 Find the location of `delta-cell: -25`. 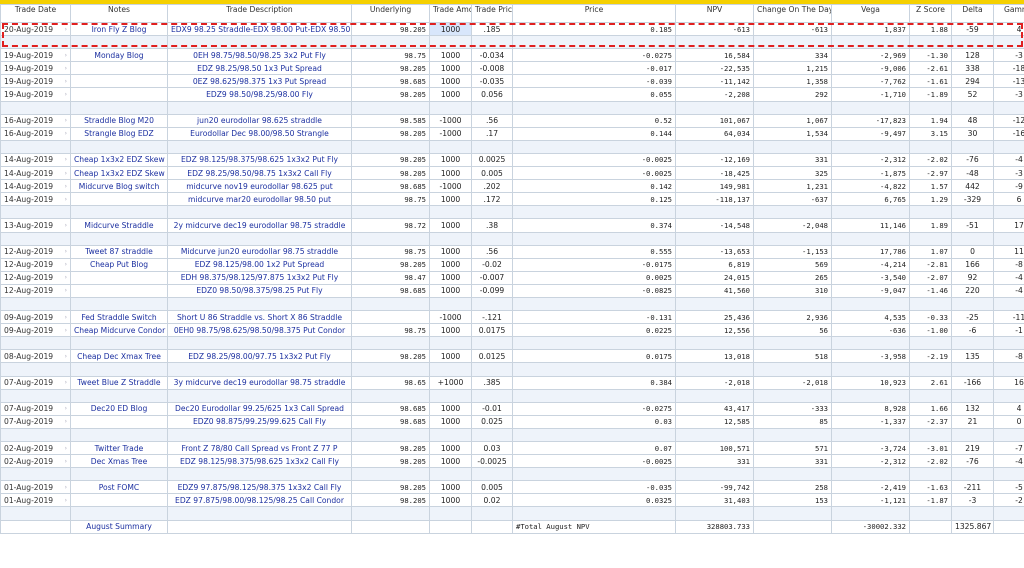

delta-cell: -25 is located at coordinates (972, 317).